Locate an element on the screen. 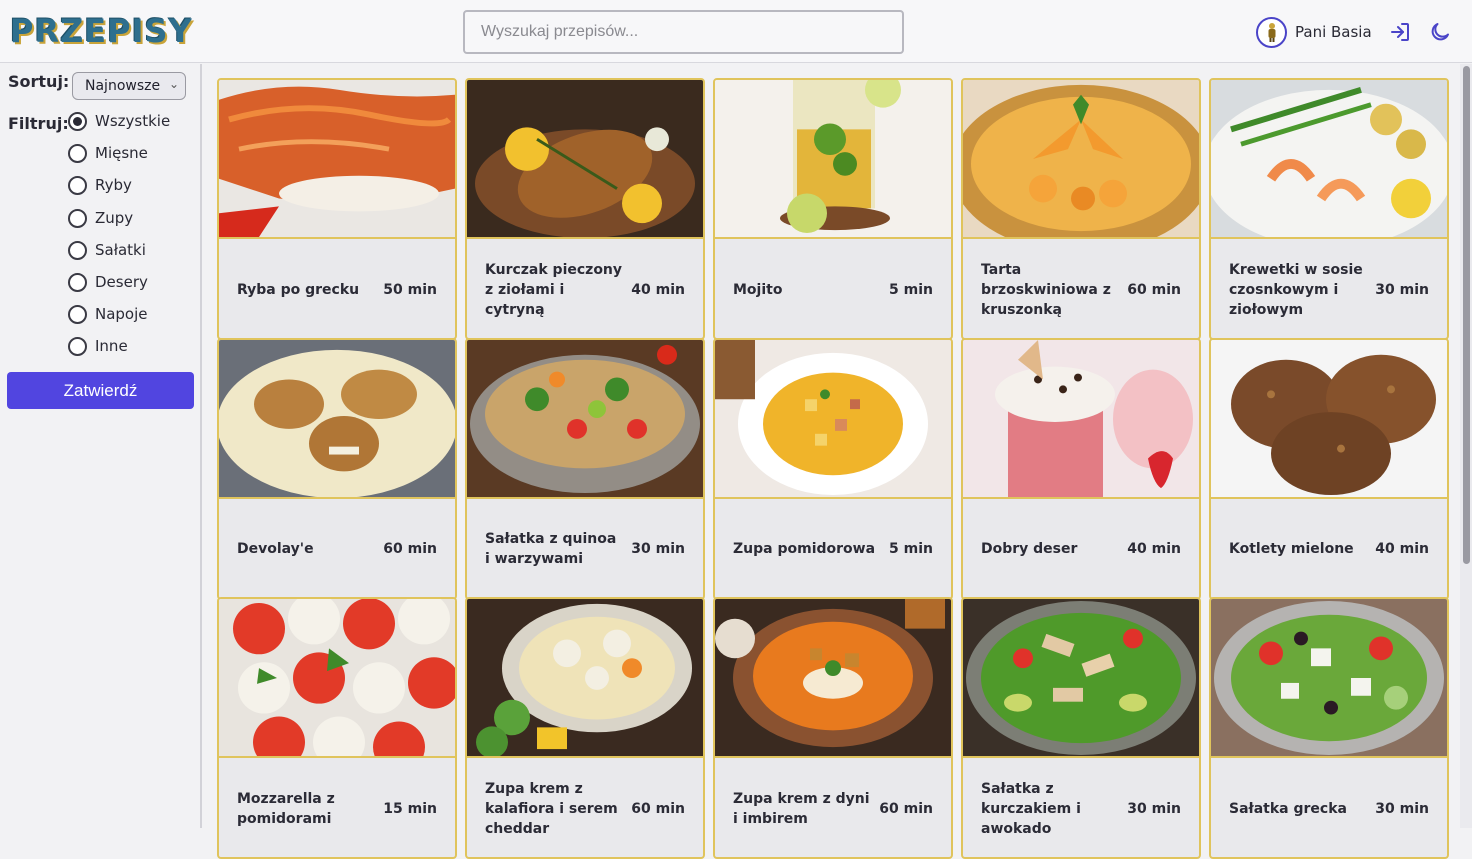 This screenshot has width=1472, height=859. filter-option: Mięsne is located at coordinates (119, 160).